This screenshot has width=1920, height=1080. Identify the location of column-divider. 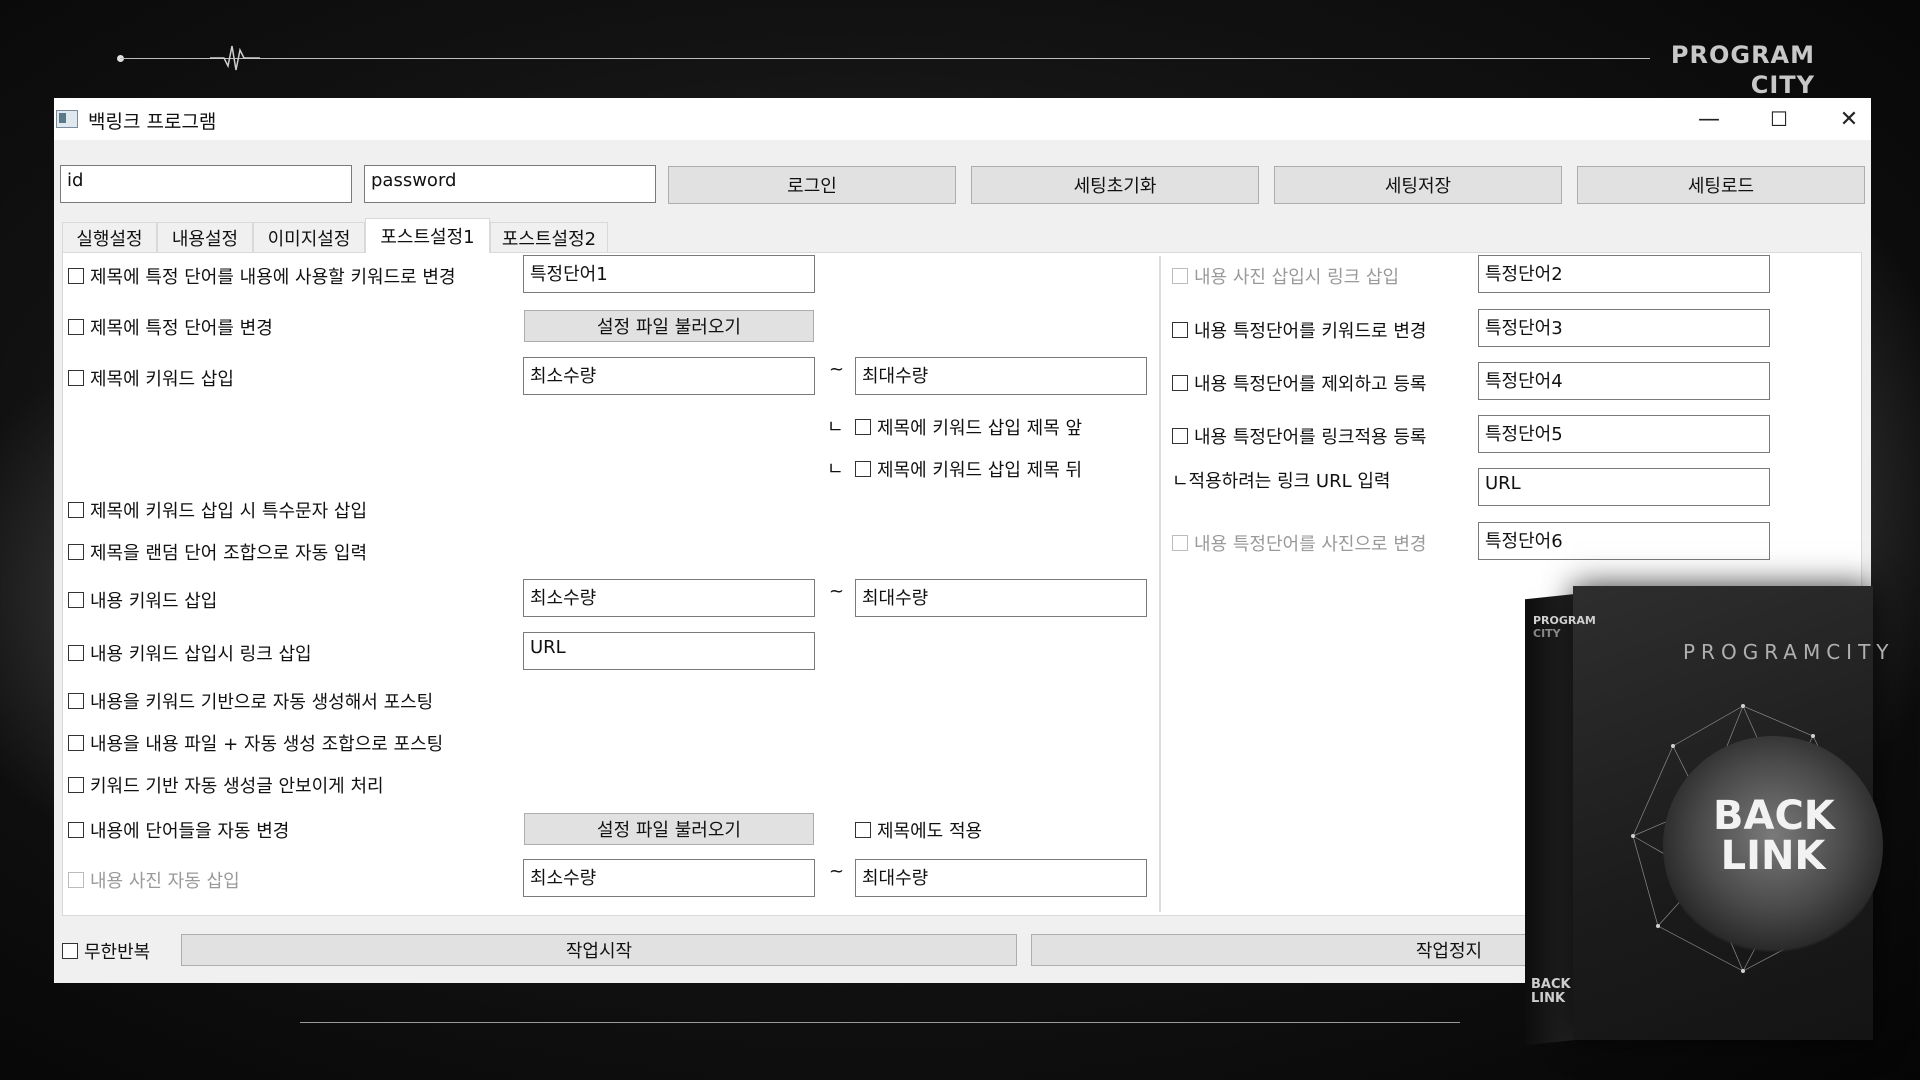
(1160, 584).